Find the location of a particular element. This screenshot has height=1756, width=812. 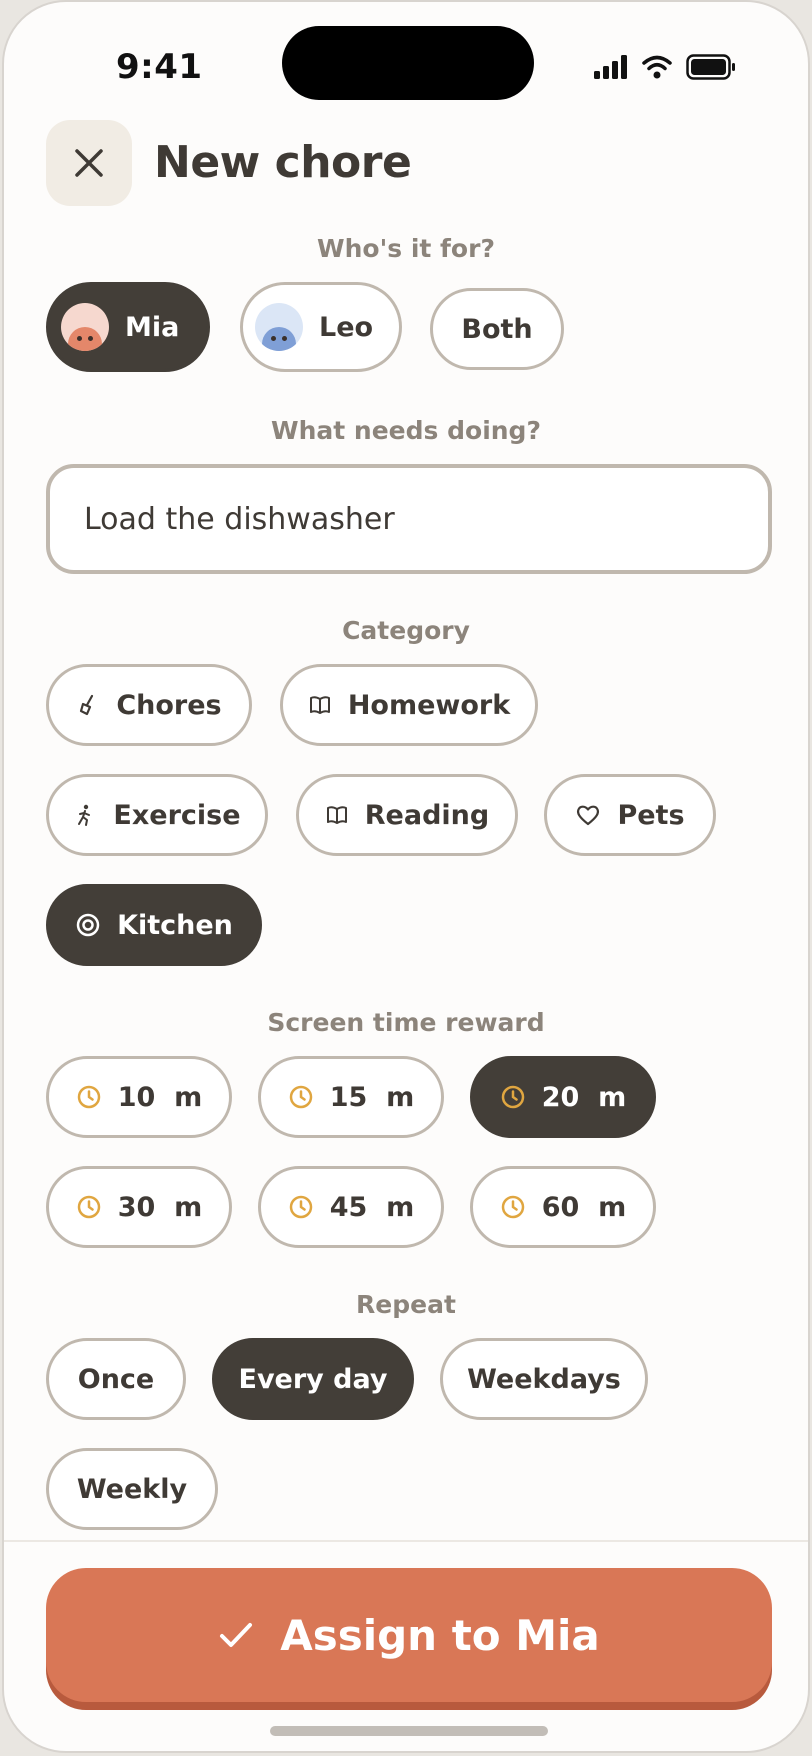

close-button is located at coordinates (89, 163).